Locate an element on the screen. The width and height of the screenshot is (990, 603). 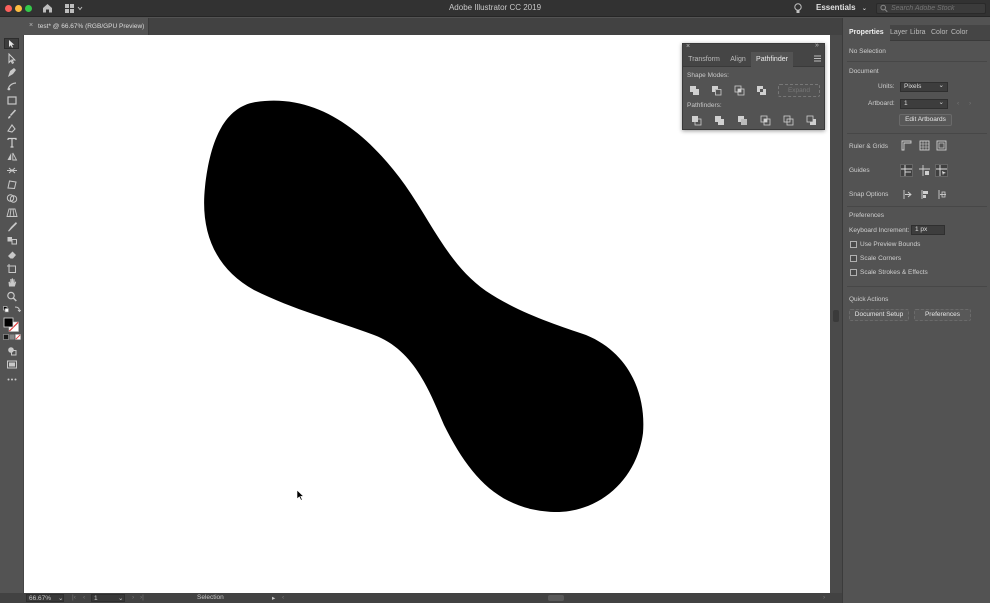
show-guides-icon is located at coordinates (906, 170).